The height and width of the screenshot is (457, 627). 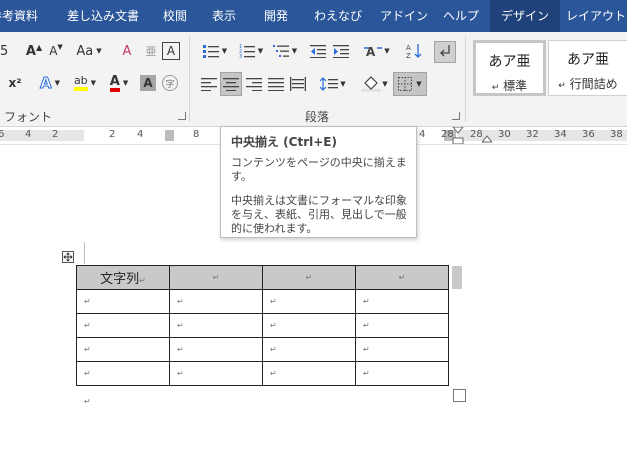 I want to click on tab-mailings: 差し込み文書, so click(x=103, y=16).